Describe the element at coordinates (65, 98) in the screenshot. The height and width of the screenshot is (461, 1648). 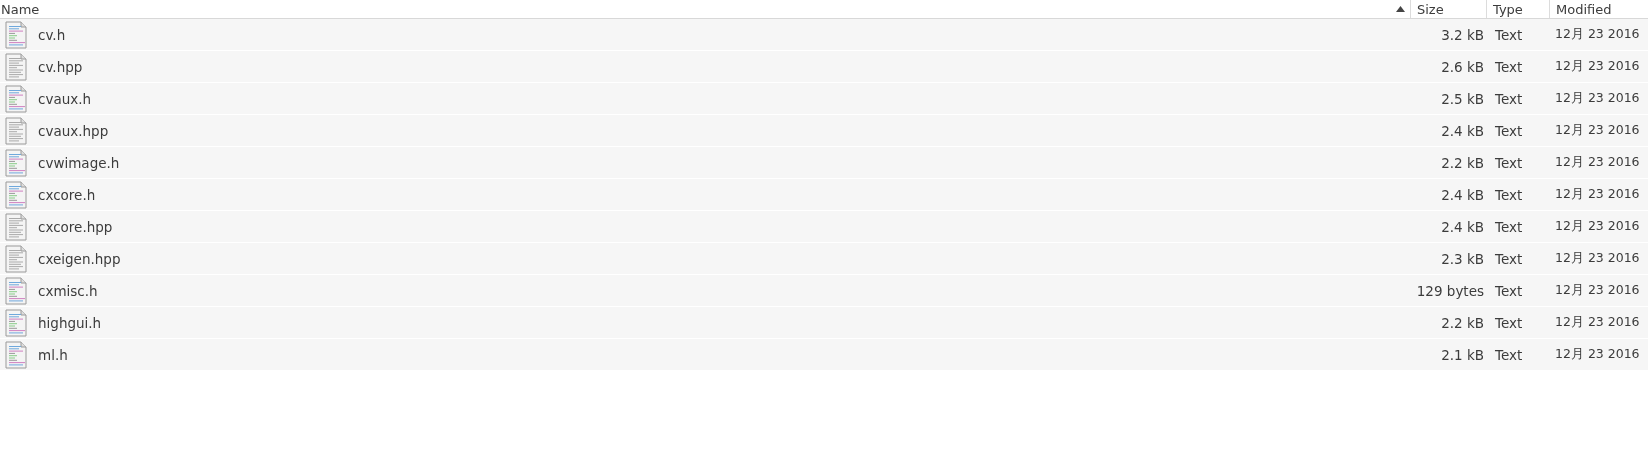
I see `file-name: cvaux.h` at that location.